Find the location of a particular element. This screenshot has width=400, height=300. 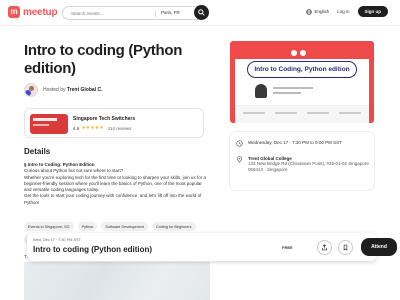

search-divider is located at coordinates (155, 13).